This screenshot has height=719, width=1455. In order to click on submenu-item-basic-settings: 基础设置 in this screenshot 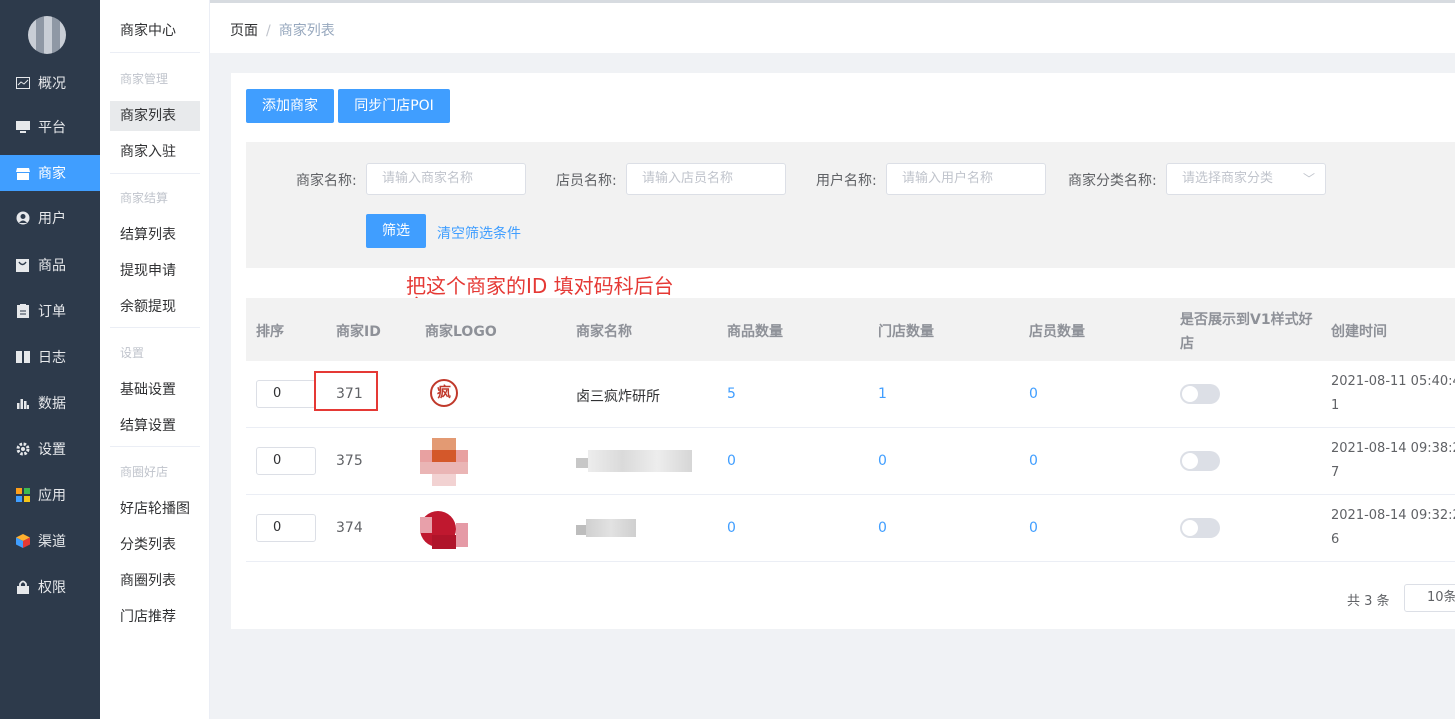, I will do `click(155, 390)`.